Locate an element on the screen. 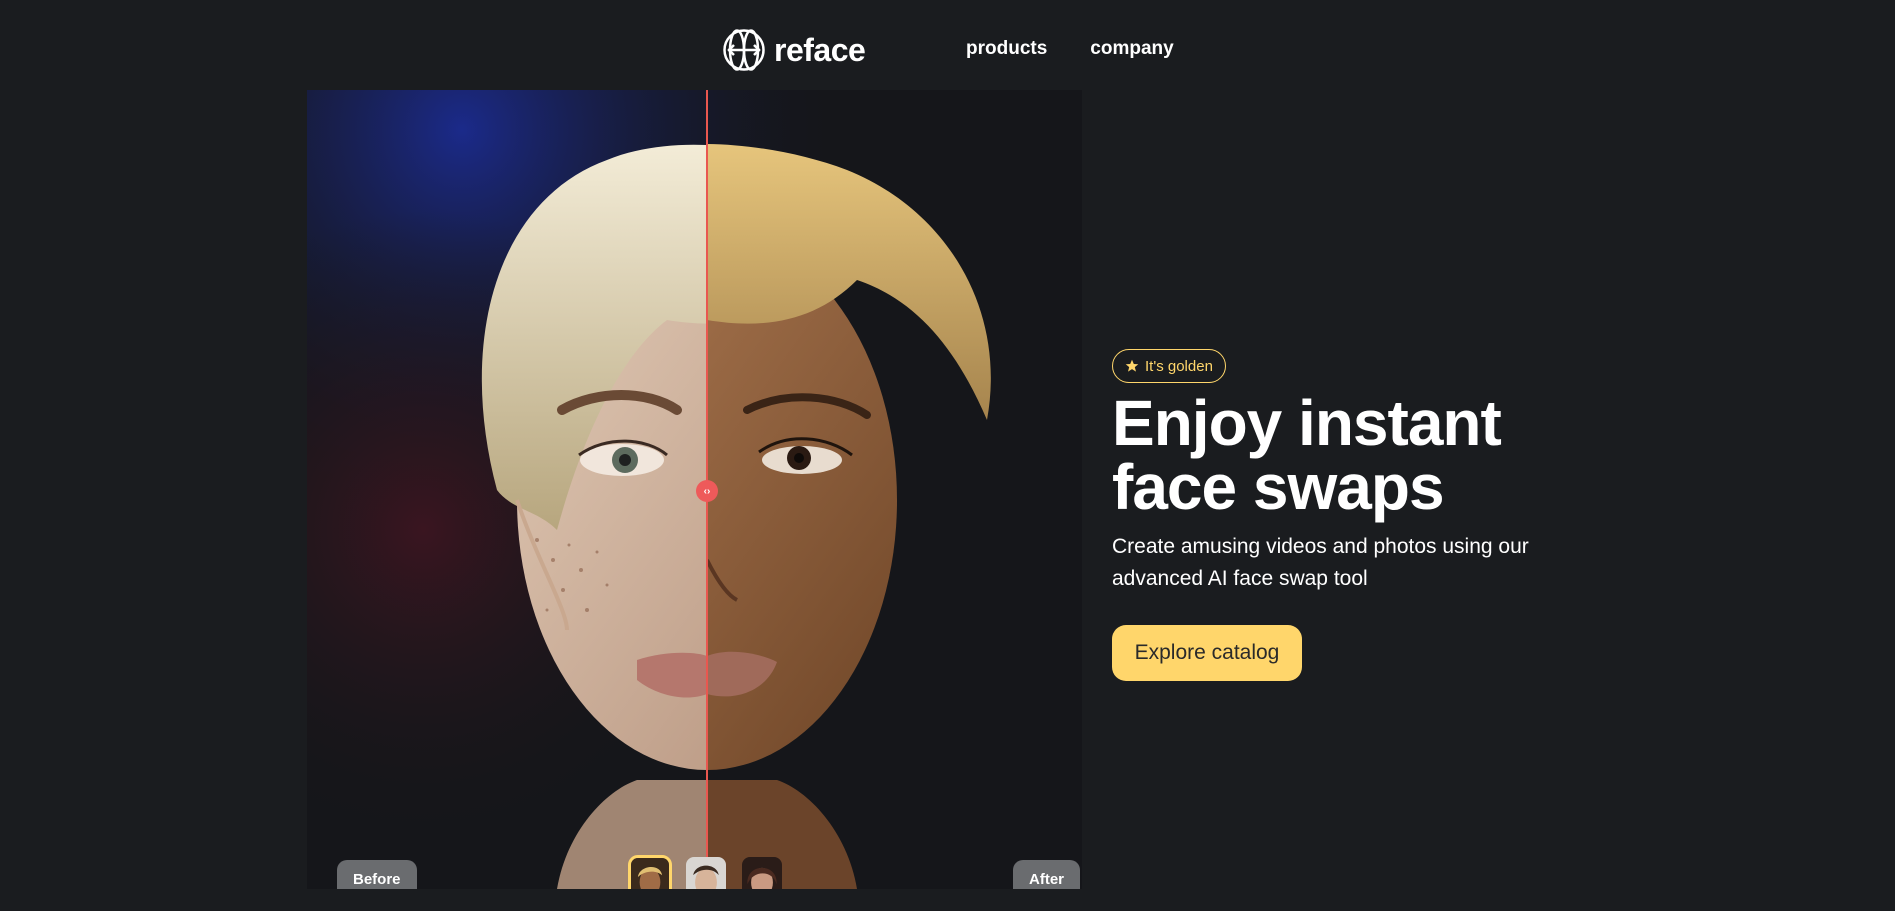 The image size is (1895, 911). site-header: reface products company is located at coordinates (947, 45).